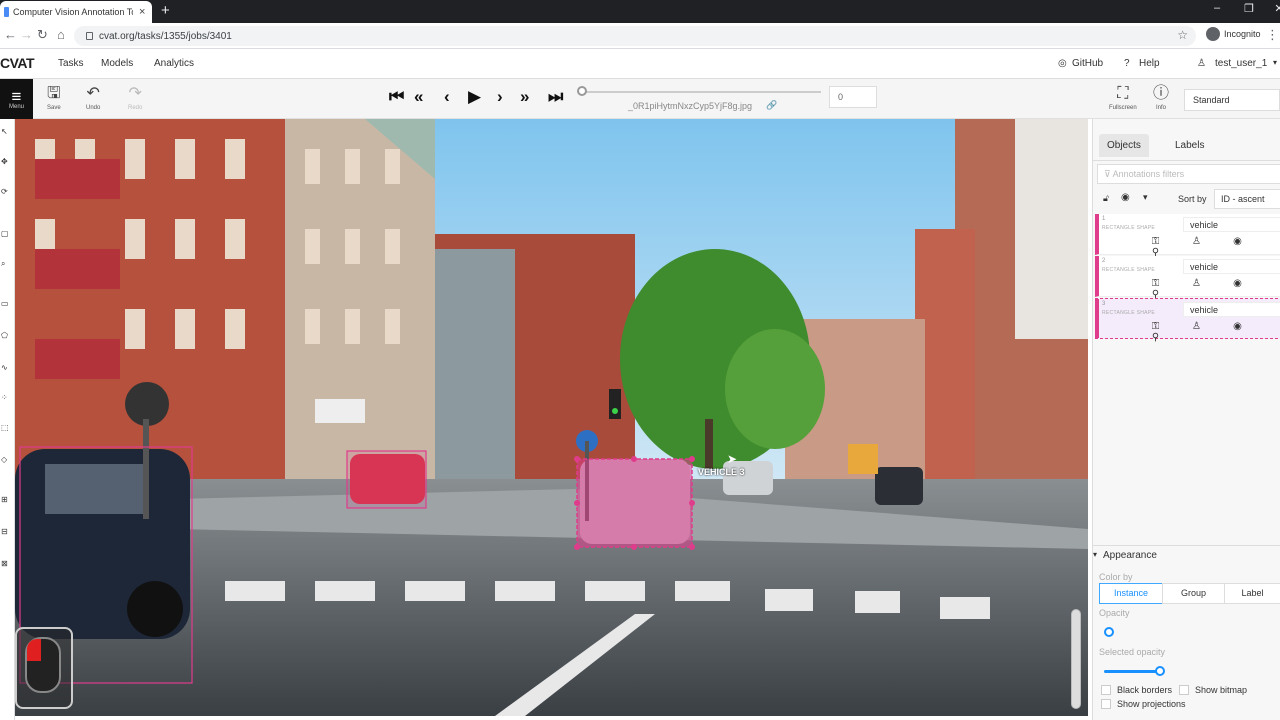  What do you see at coordinates (1145, 197) in the screenshot?
I see `collapse-all-icon: ▾` at bounding box center [1145, 197].